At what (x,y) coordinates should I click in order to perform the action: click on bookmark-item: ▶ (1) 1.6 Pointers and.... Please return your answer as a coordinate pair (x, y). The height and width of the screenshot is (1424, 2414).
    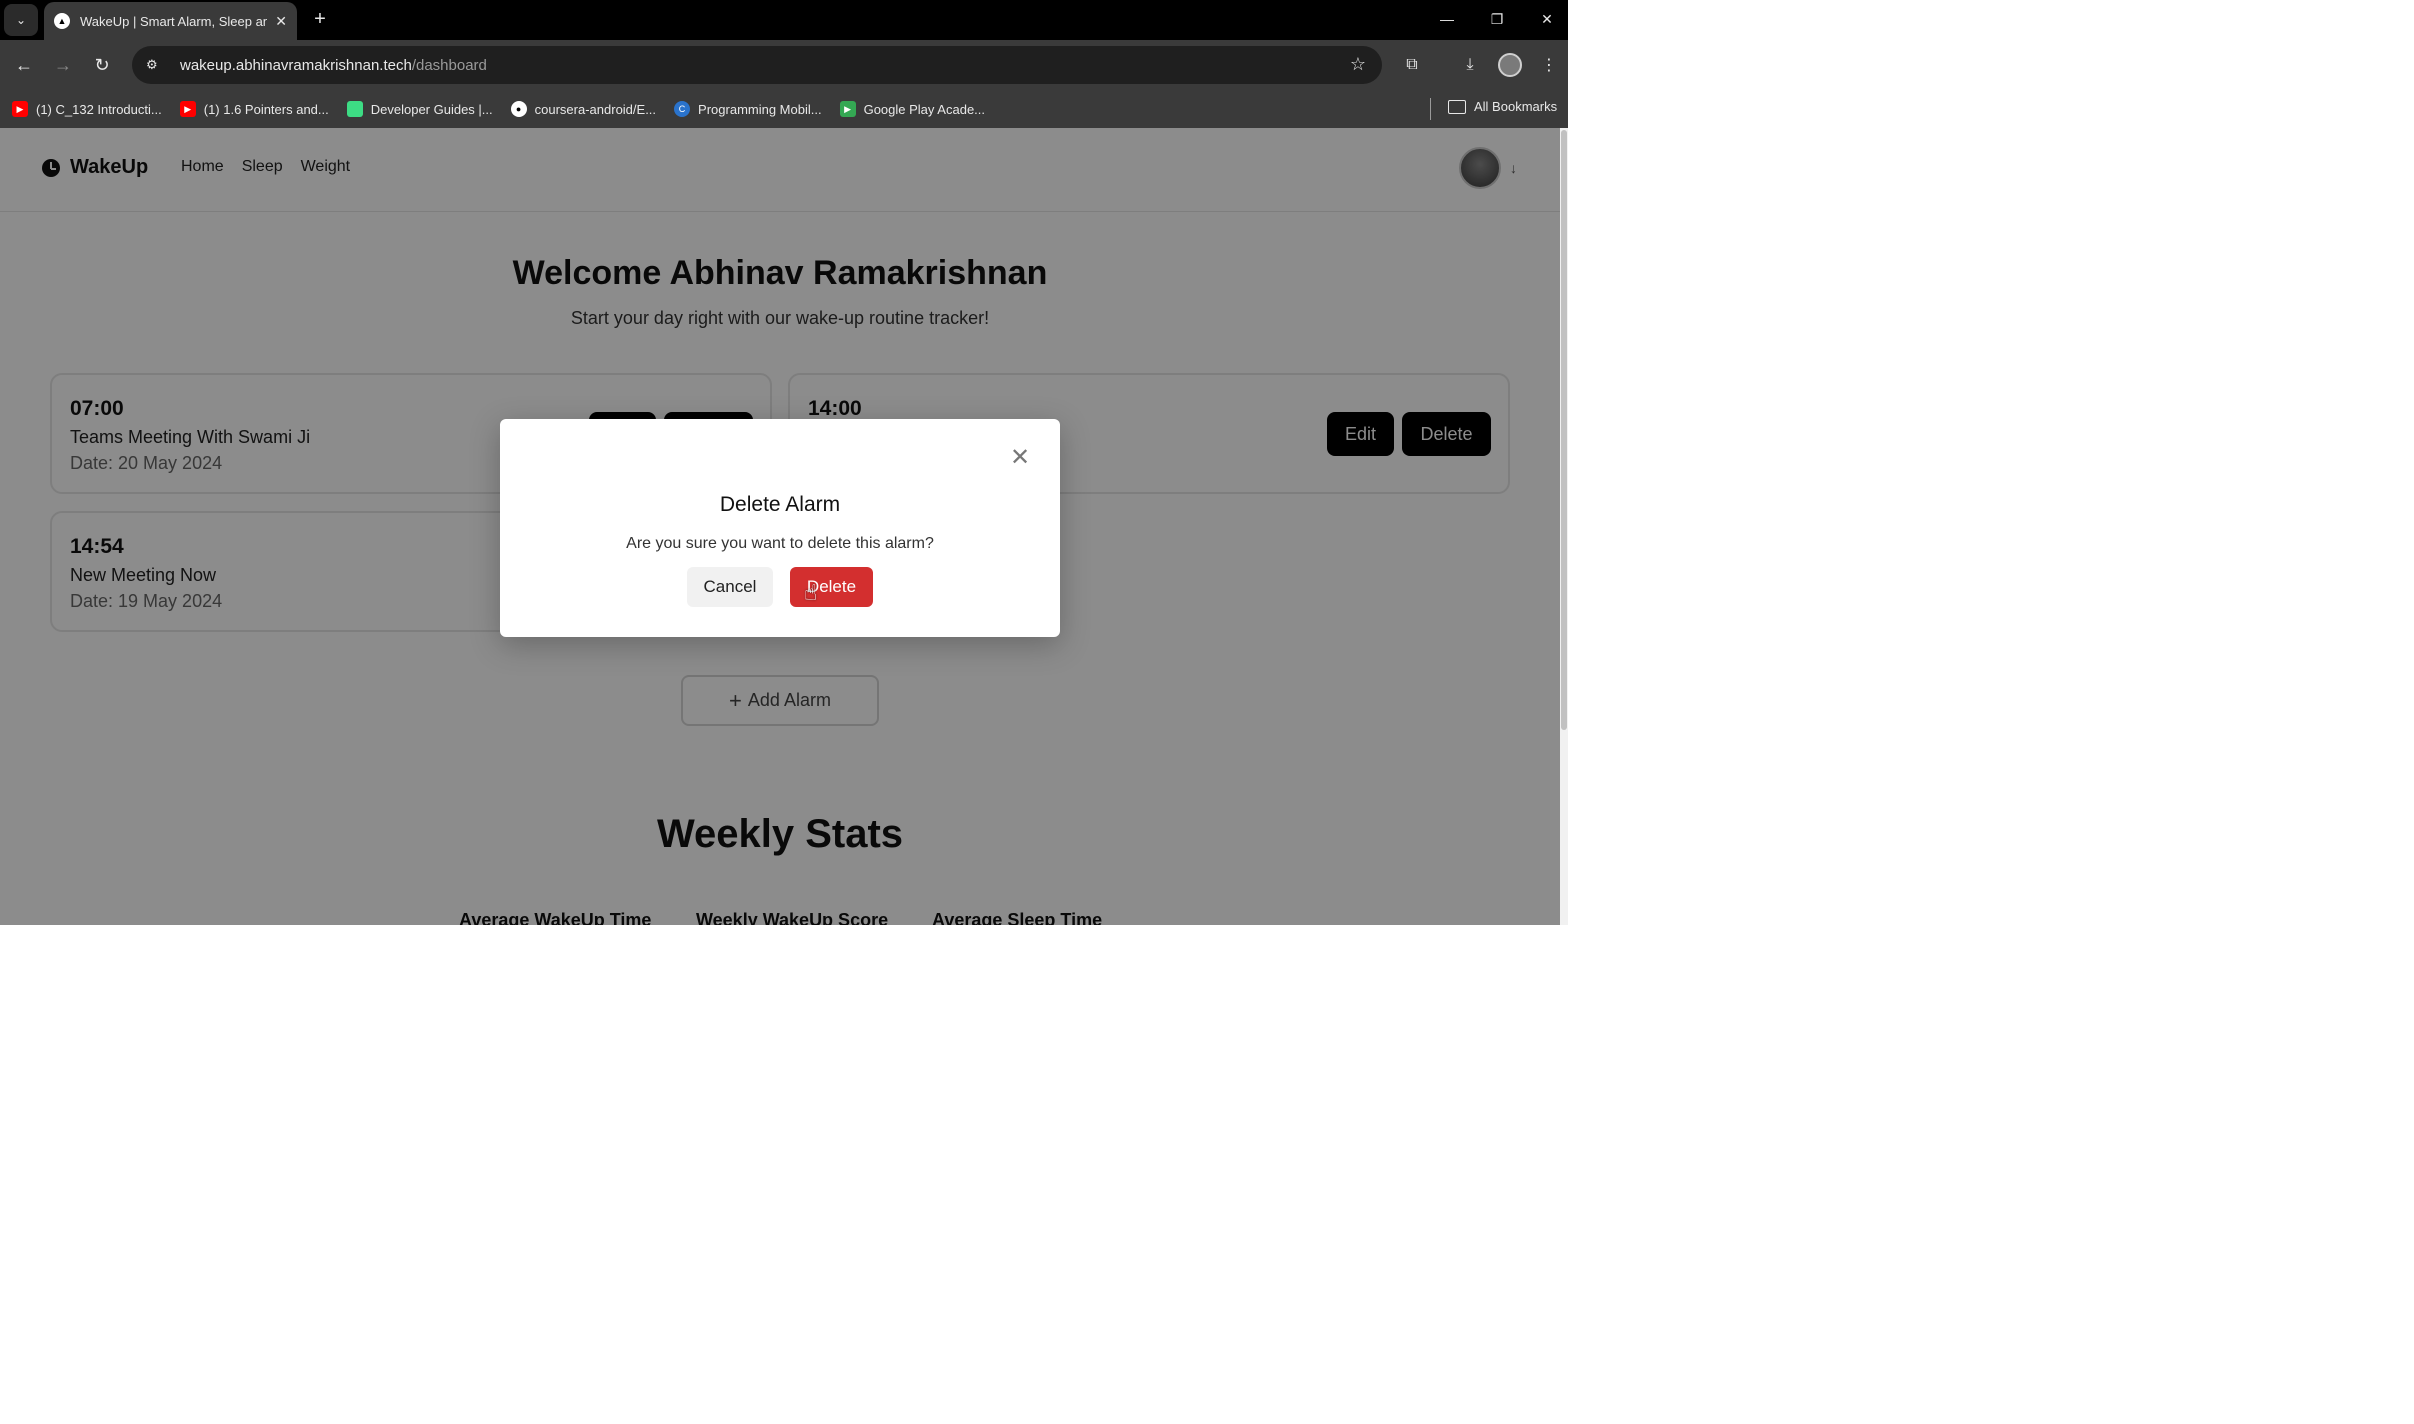
    Looking at the image, I should click on (254, 109).